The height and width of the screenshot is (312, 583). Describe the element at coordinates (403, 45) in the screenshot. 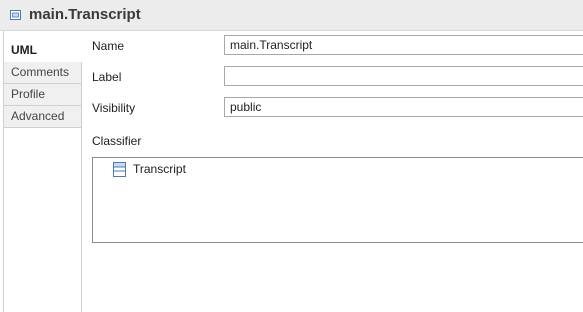

I see `name-field: main.Transcript` at that location.